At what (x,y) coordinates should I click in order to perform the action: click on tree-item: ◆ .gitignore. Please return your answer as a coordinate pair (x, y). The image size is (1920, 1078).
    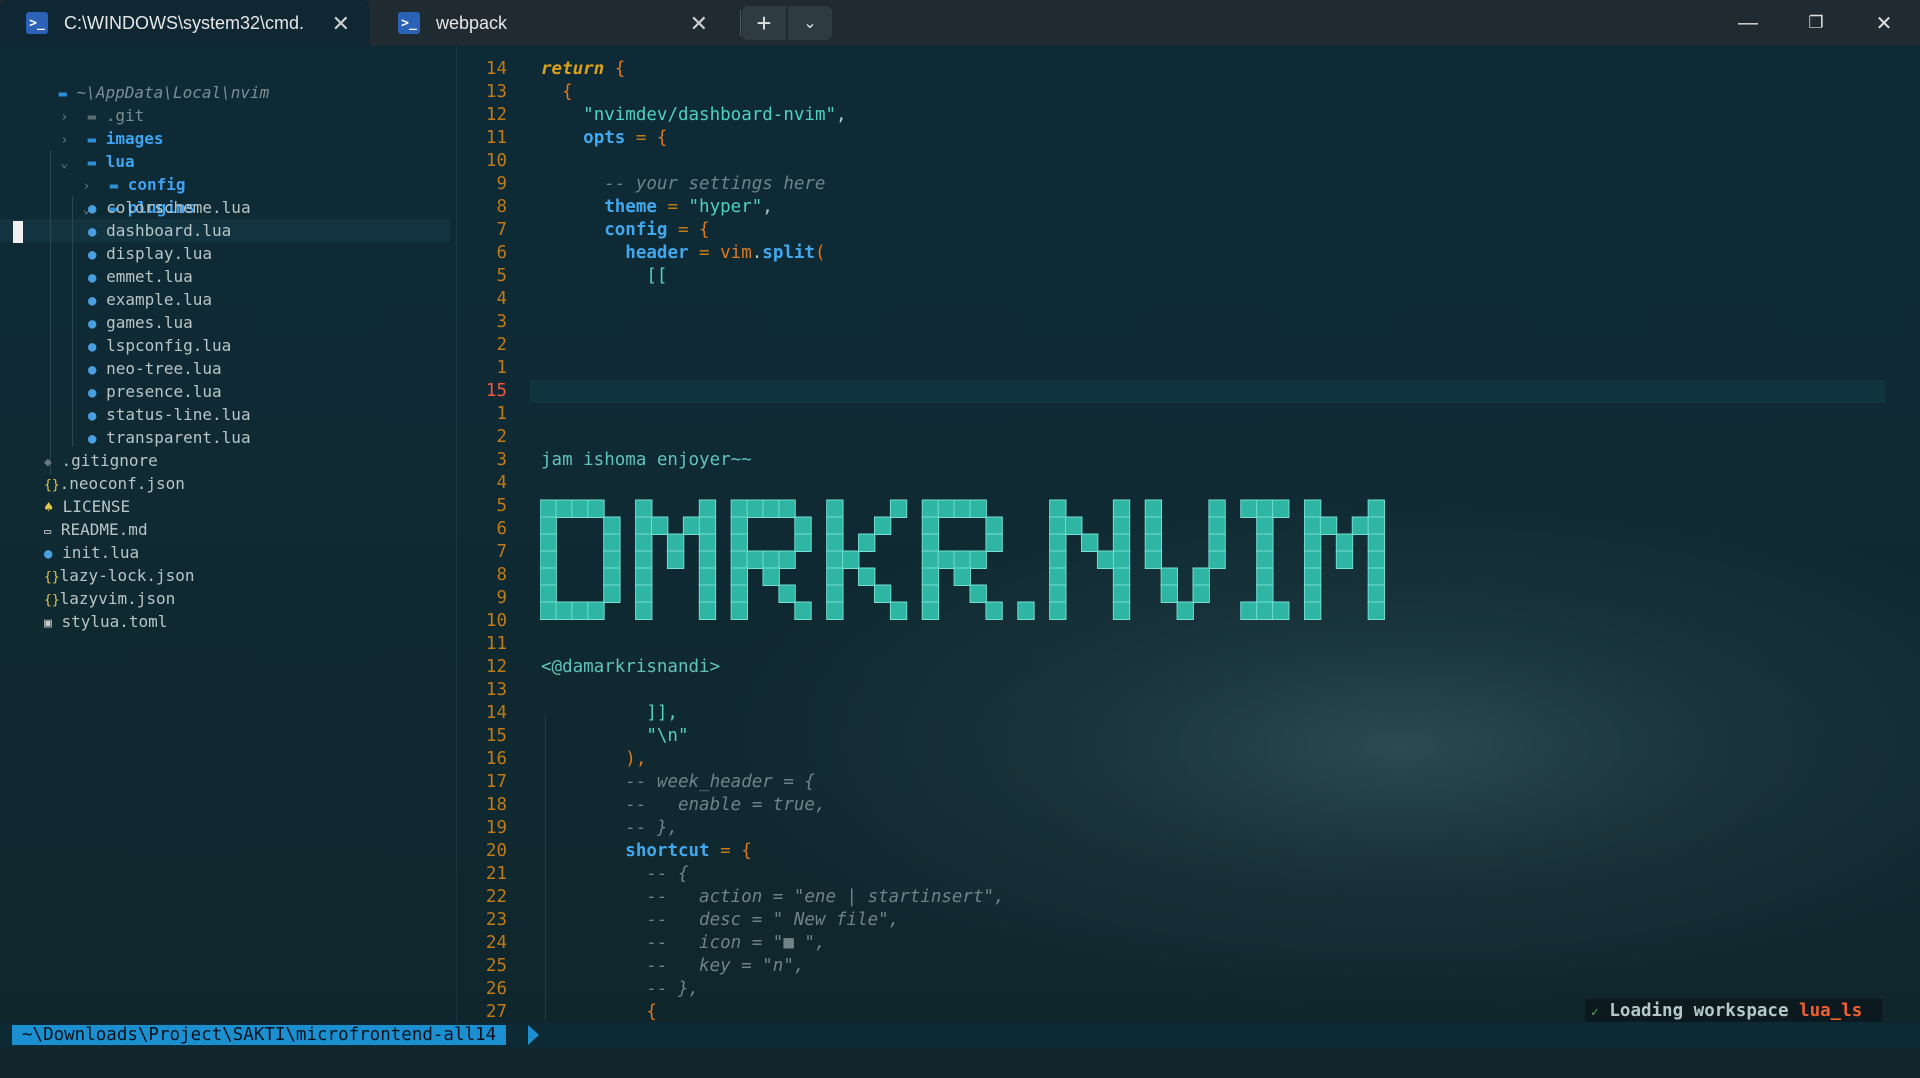
    Looking at the image, I should click on (101, 460).